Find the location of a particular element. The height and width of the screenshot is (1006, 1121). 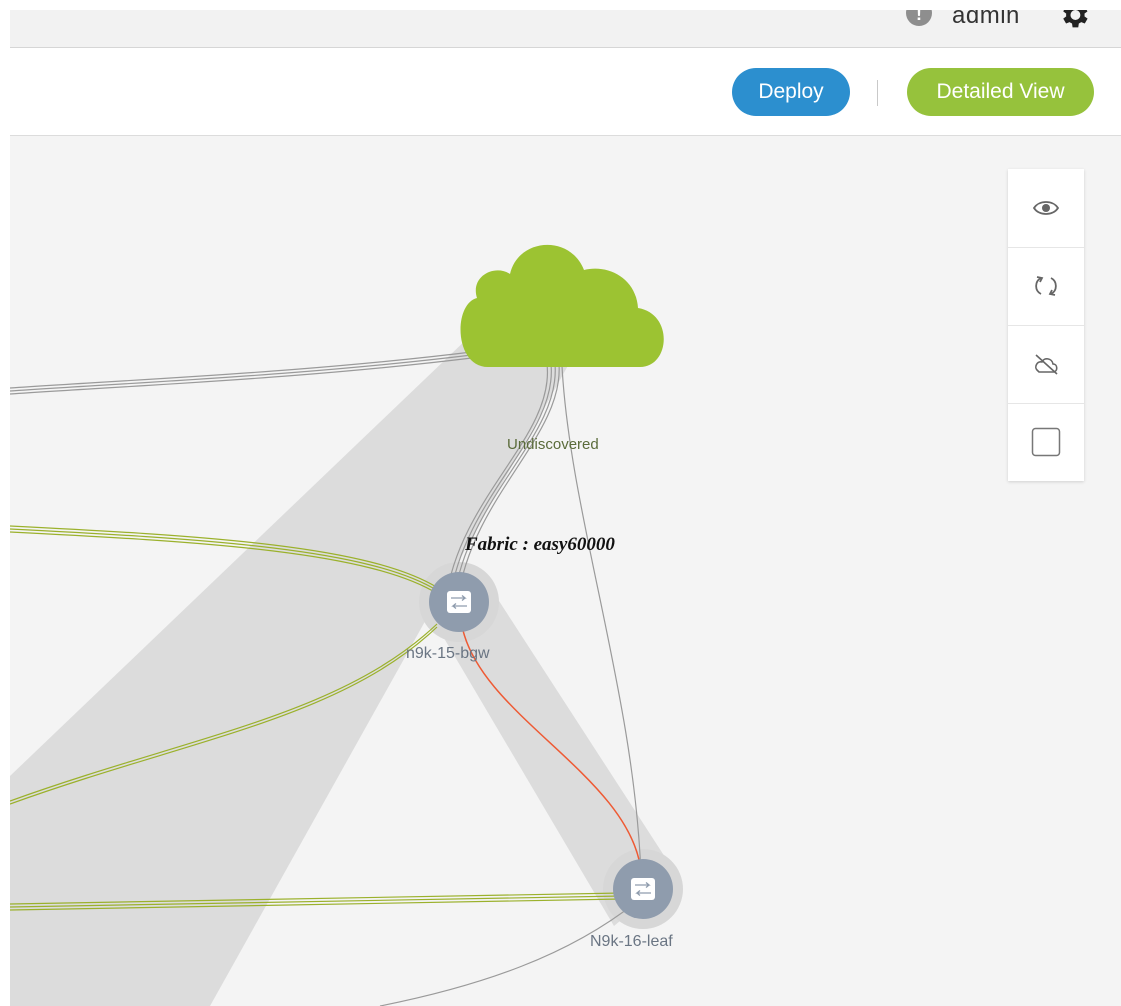

hide-cloud-button is located at coordinates (1046, 364).